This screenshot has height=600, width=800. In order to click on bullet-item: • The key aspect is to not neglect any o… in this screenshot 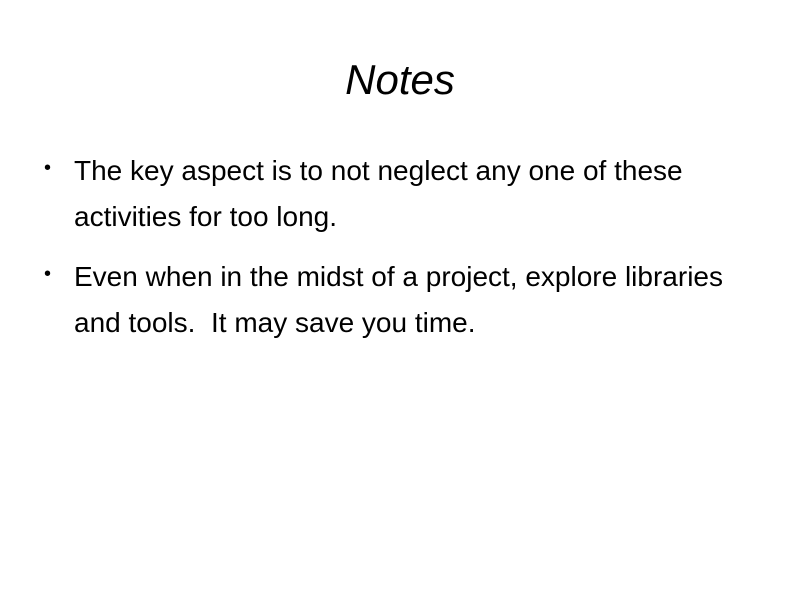, I will do `click(394, 194)`.